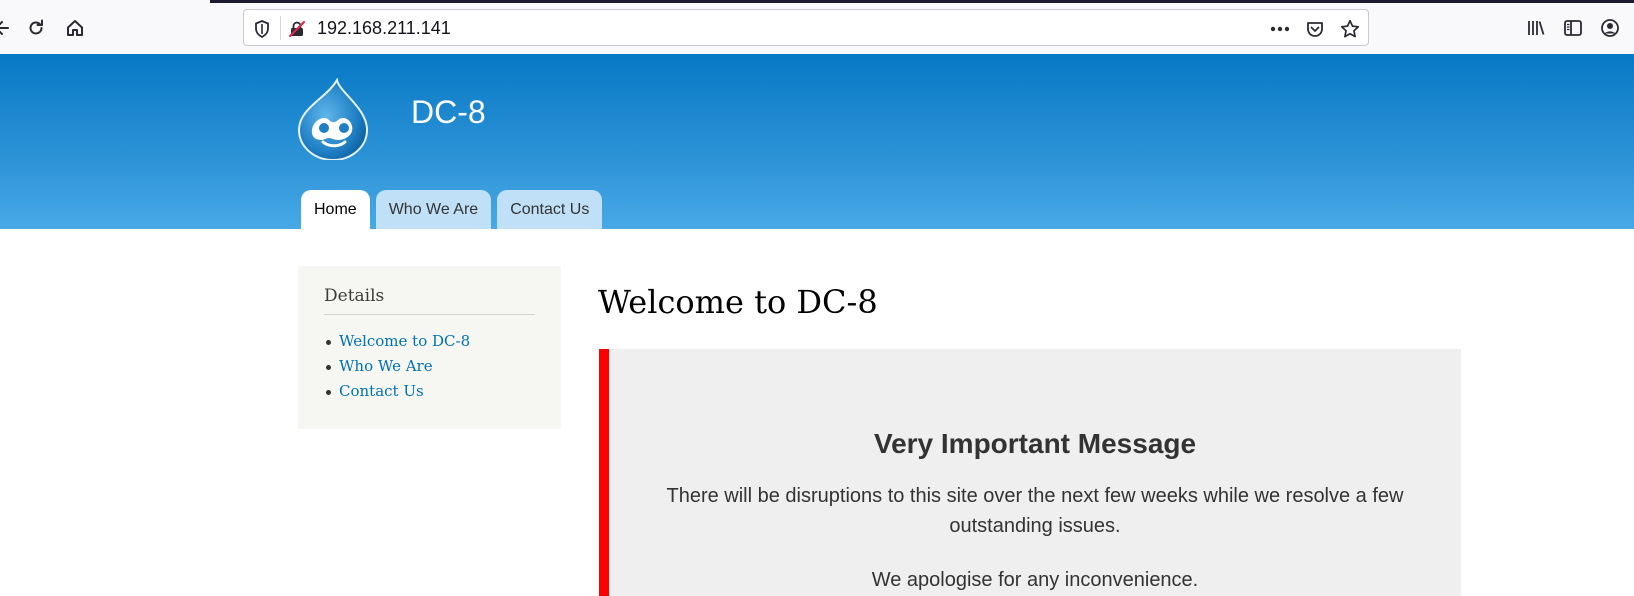 Image resolution: width=1634 pixels, height=596 pixels. What do you see at coordinates (36, 28) in the screenshot?
I see `reload-icon` at bounding box center [36, 28].